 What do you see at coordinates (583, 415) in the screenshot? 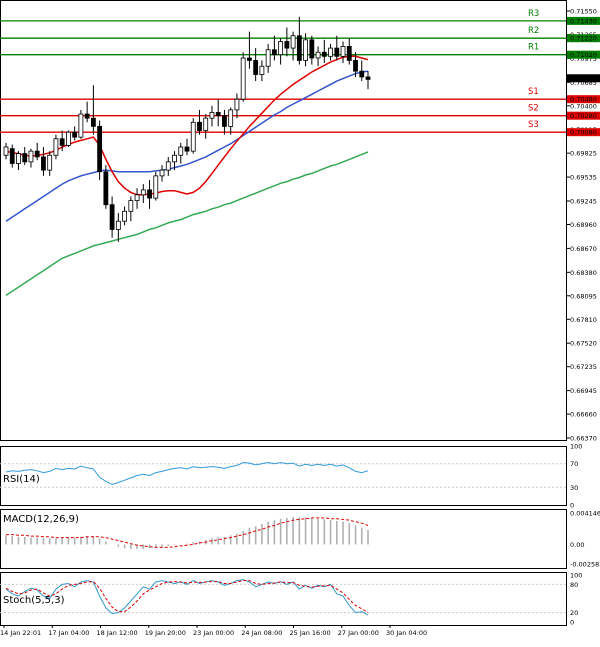
I see `y-tick-label: 0.66660` at bounding box center [583, 415].